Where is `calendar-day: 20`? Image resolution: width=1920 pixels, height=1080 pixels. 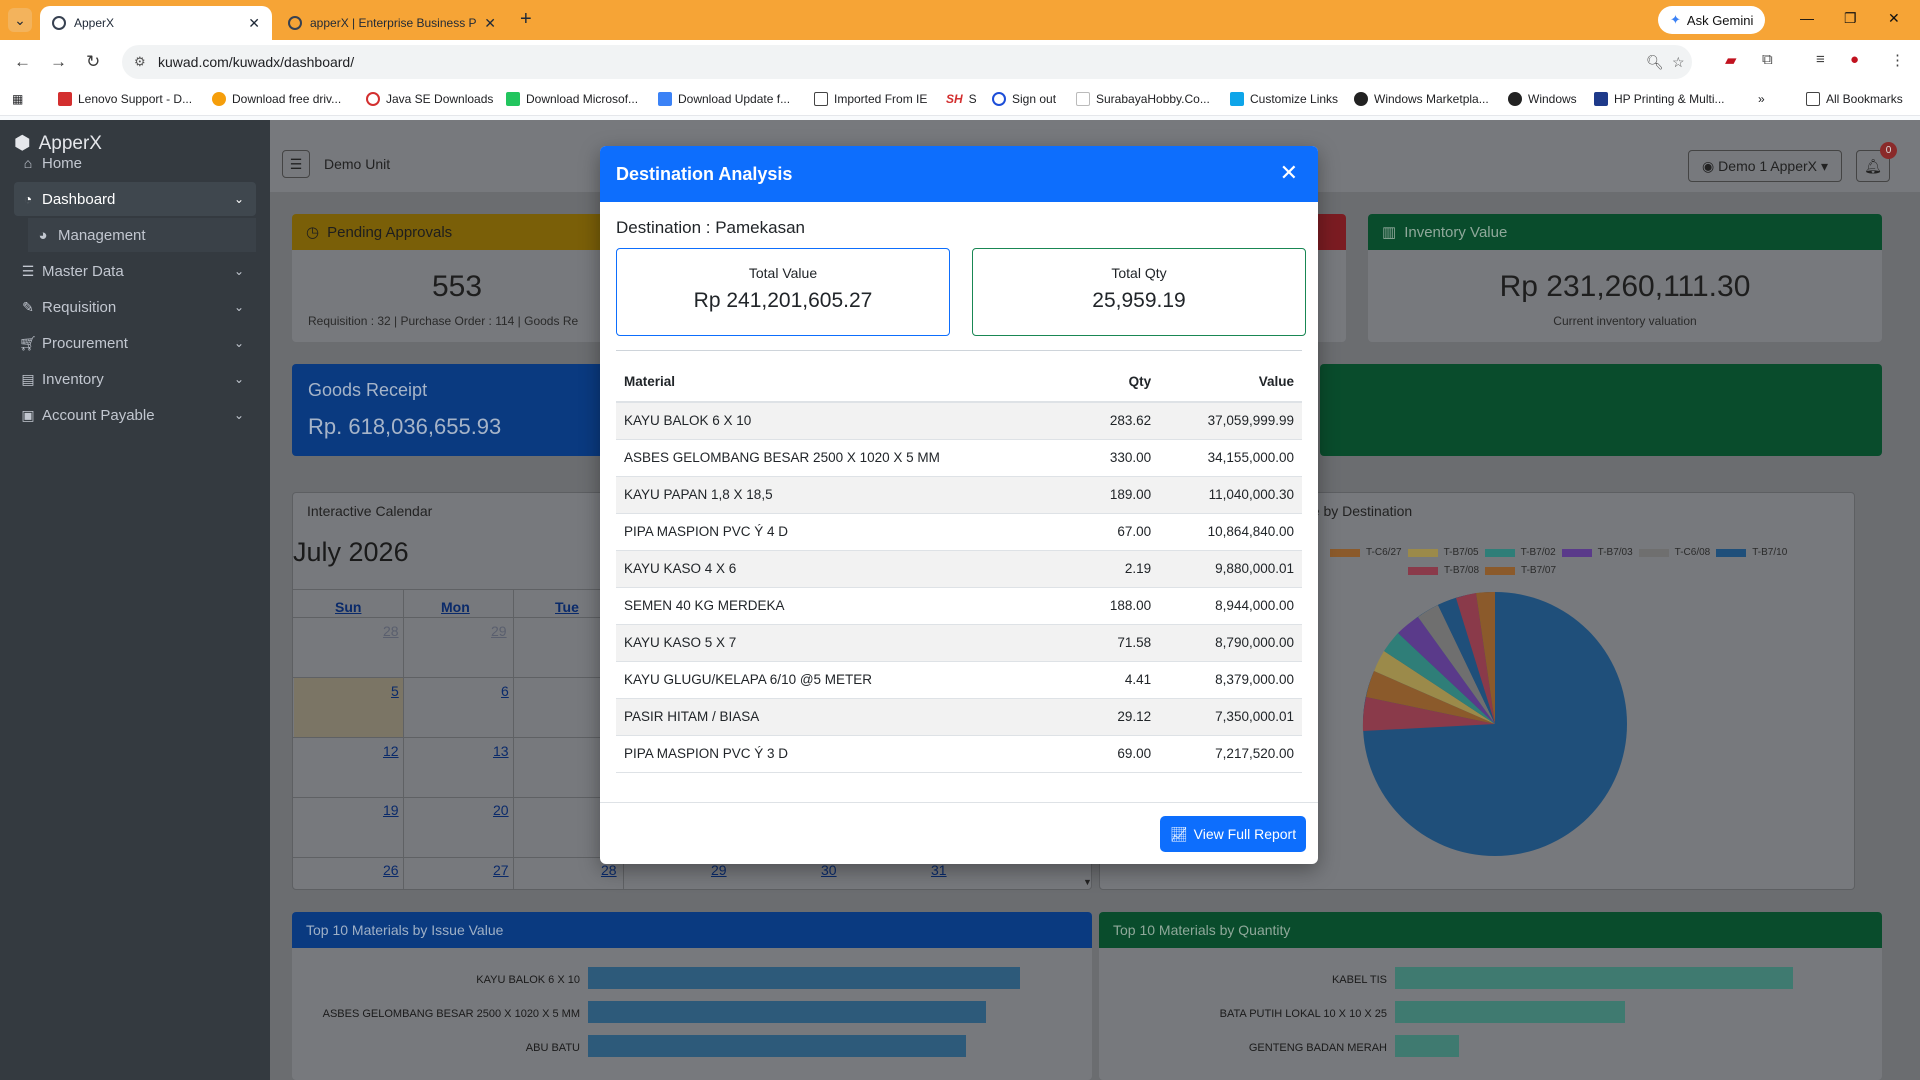 calendar-day: 20 is located at coordinates (501, 810).